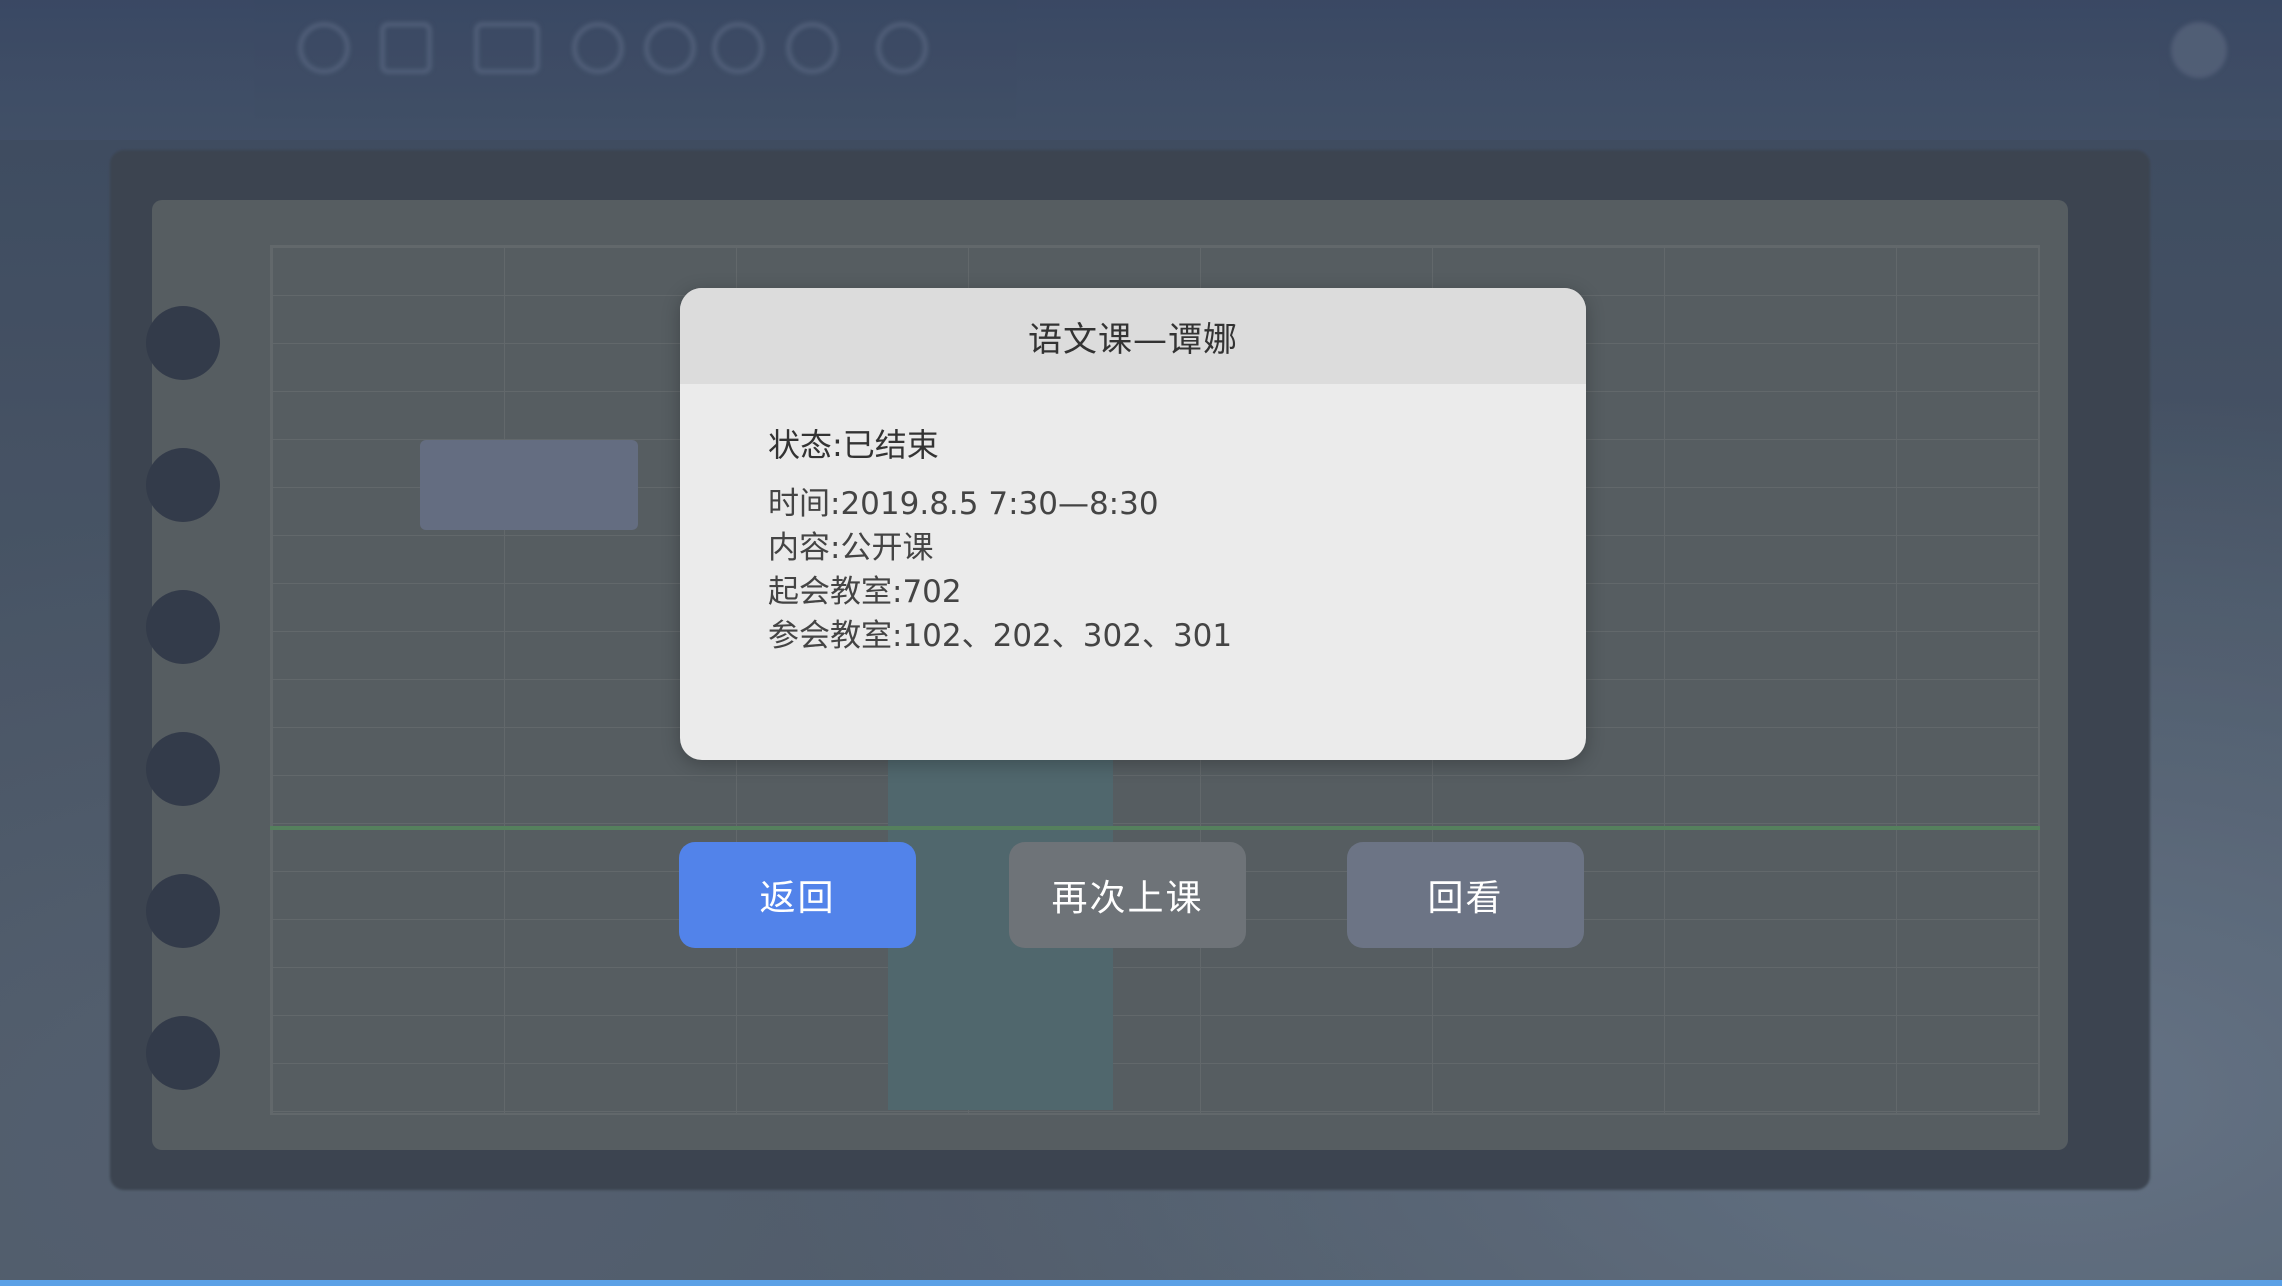 The image size is (2282, 1286). I want to click on restart-class-button-label: 再次上课, so click(1127, 898).